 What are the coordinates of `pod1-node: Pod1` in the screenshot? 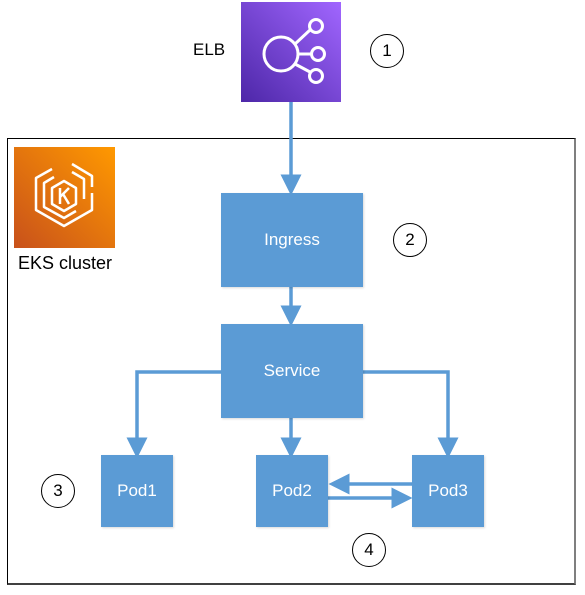 It's located at (137, 491).